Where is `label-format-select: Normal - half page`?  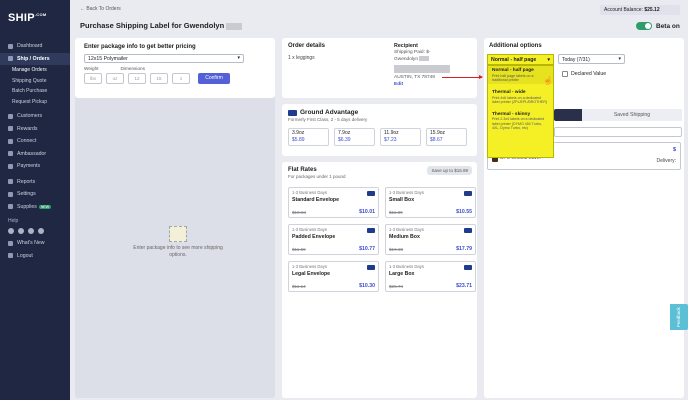 label-format-select: Normal - half page is located at coordinates (520, 59).